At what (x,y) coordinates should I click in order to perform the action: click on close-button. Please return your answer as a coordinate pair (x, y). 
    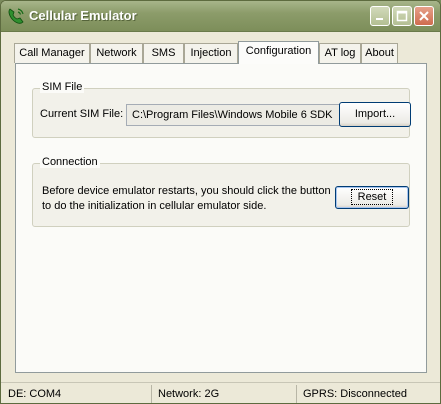
    Looking at the image, I should click on (424, 16).